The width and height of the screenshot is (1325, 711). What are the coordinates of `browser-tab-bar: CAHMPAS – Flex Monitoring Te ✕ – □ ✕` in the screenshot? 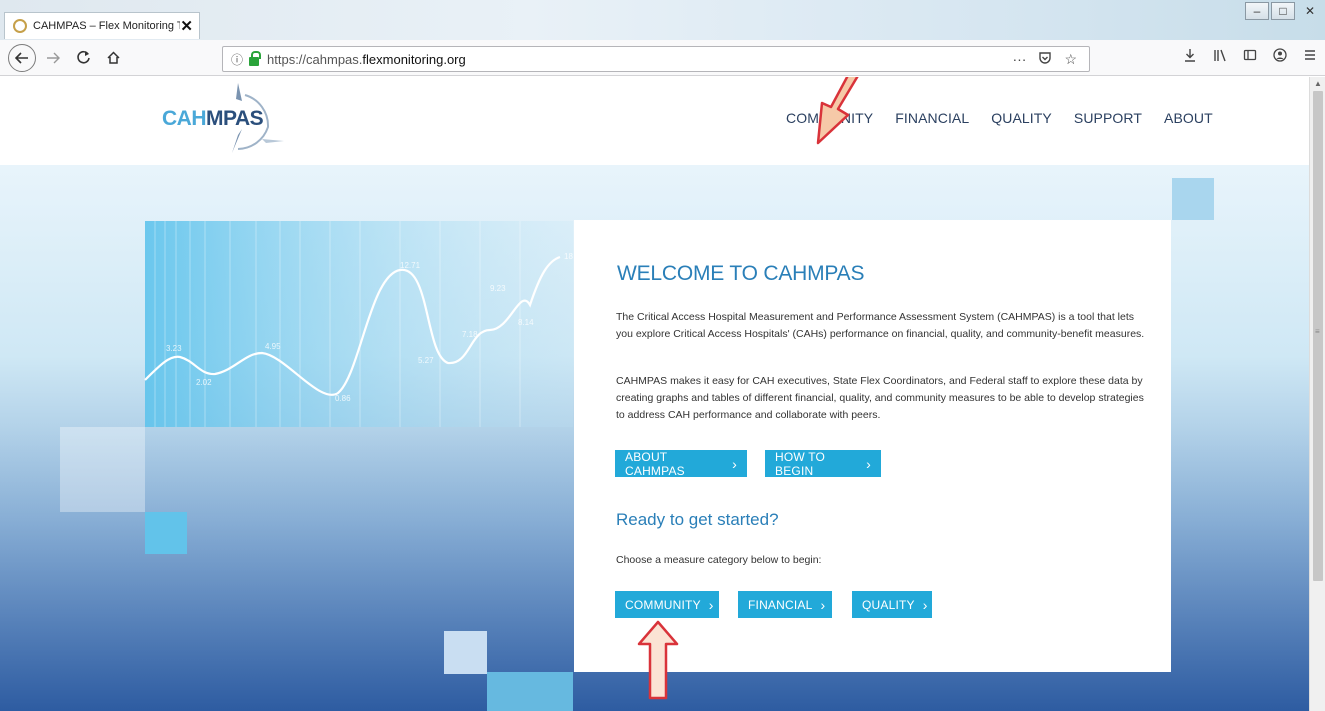 It's located at (662, 20).